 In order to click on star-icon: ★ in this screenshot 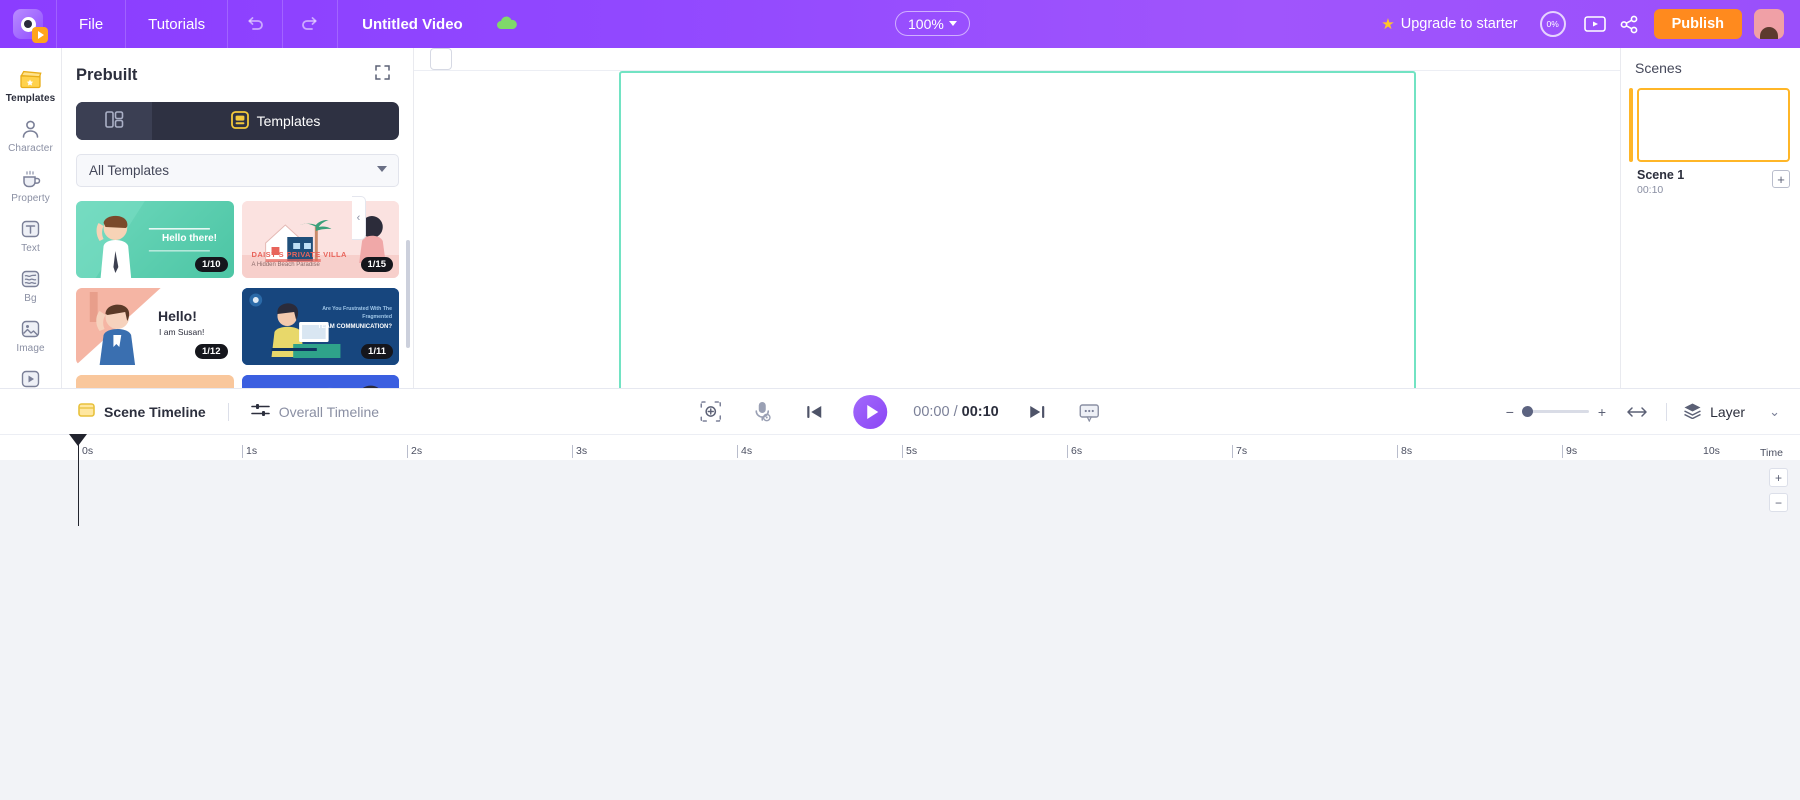, I will do `click(1388, 24)`.